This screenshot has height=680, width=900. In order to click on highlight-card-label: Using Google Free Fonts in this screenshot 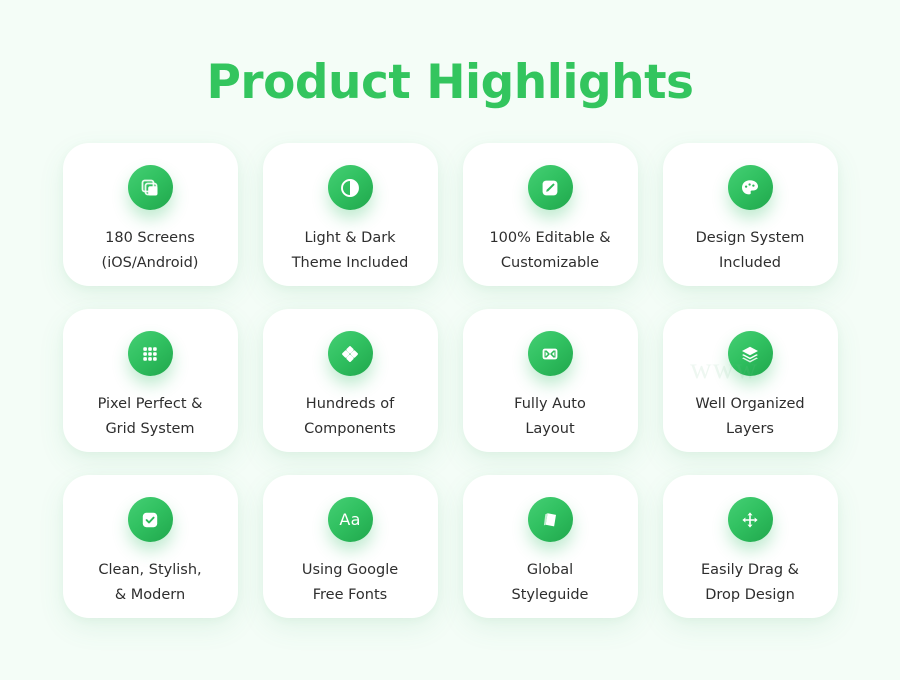, I will do `click(350, 582)`.